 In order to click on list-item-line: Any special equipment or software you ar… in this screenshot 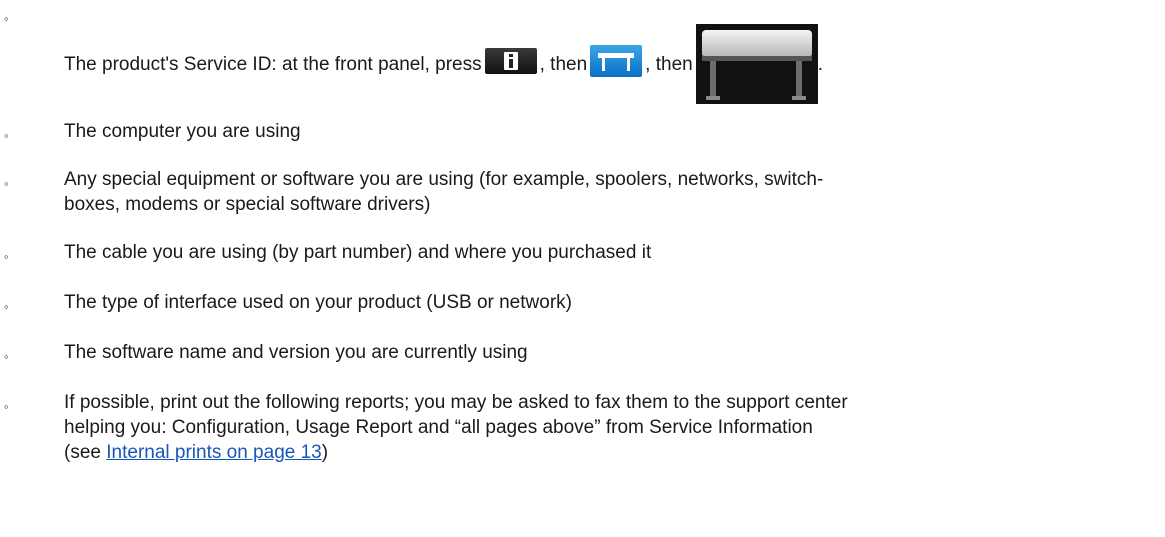, I will do `click(444, 179)`.